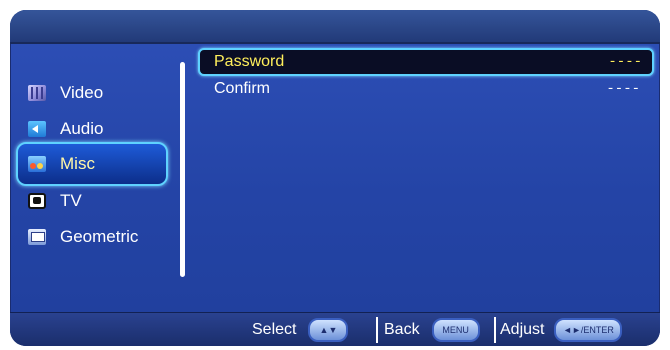 This screenshot has width=670, height=350. I want to click on sidebar-item-label: Video, so click(82, 92).